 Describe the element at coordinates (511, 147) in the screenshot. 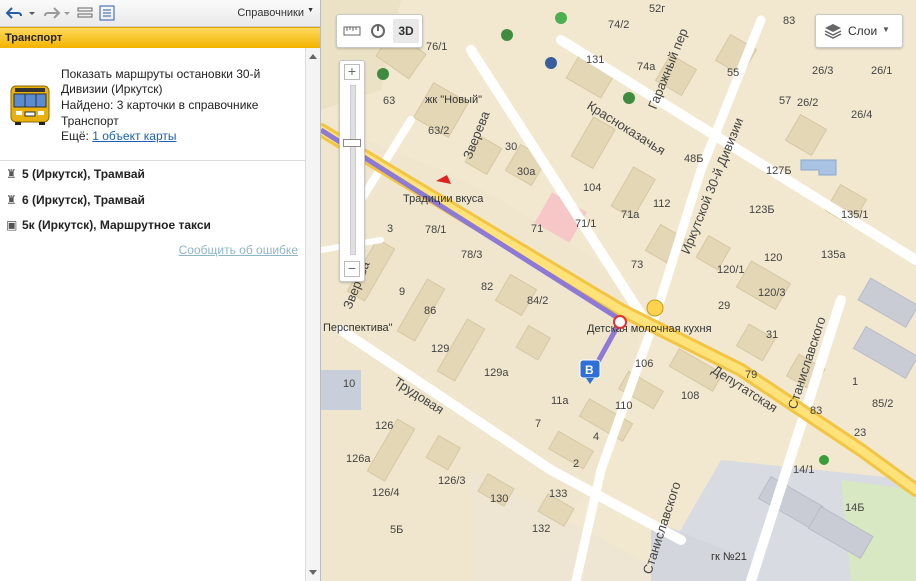

I see `svg-text: 30` at that location.